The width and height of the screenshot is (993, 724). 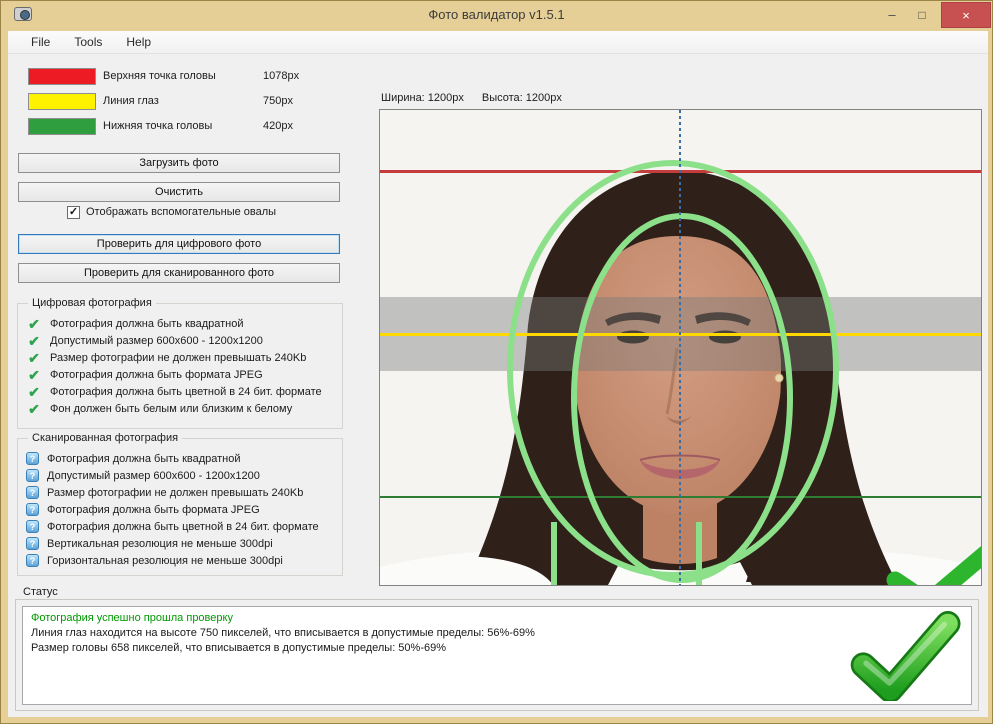 I want to click on close-button: ×, so click(x=966, y=15).